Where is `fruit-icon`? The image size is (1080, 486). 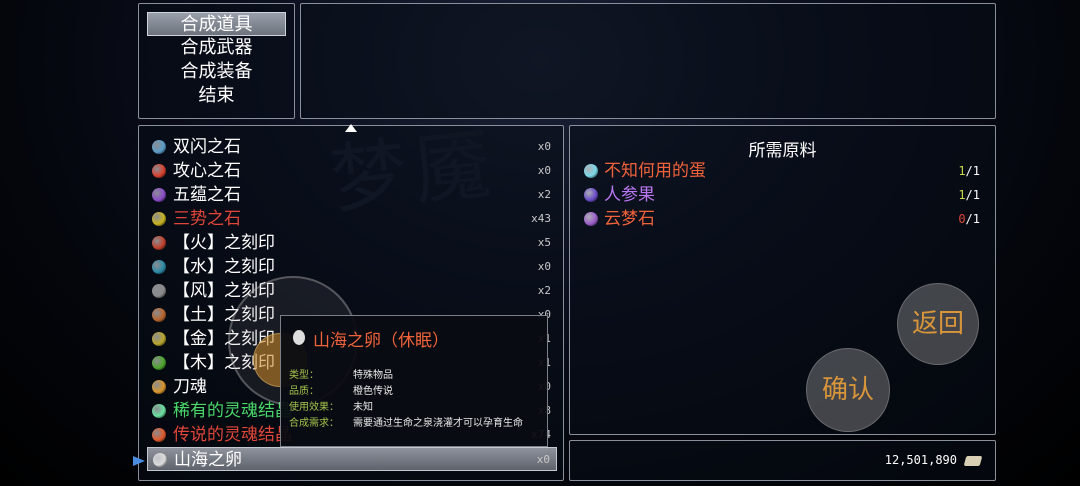 fruit-icon is located at coordinates (591, 195).